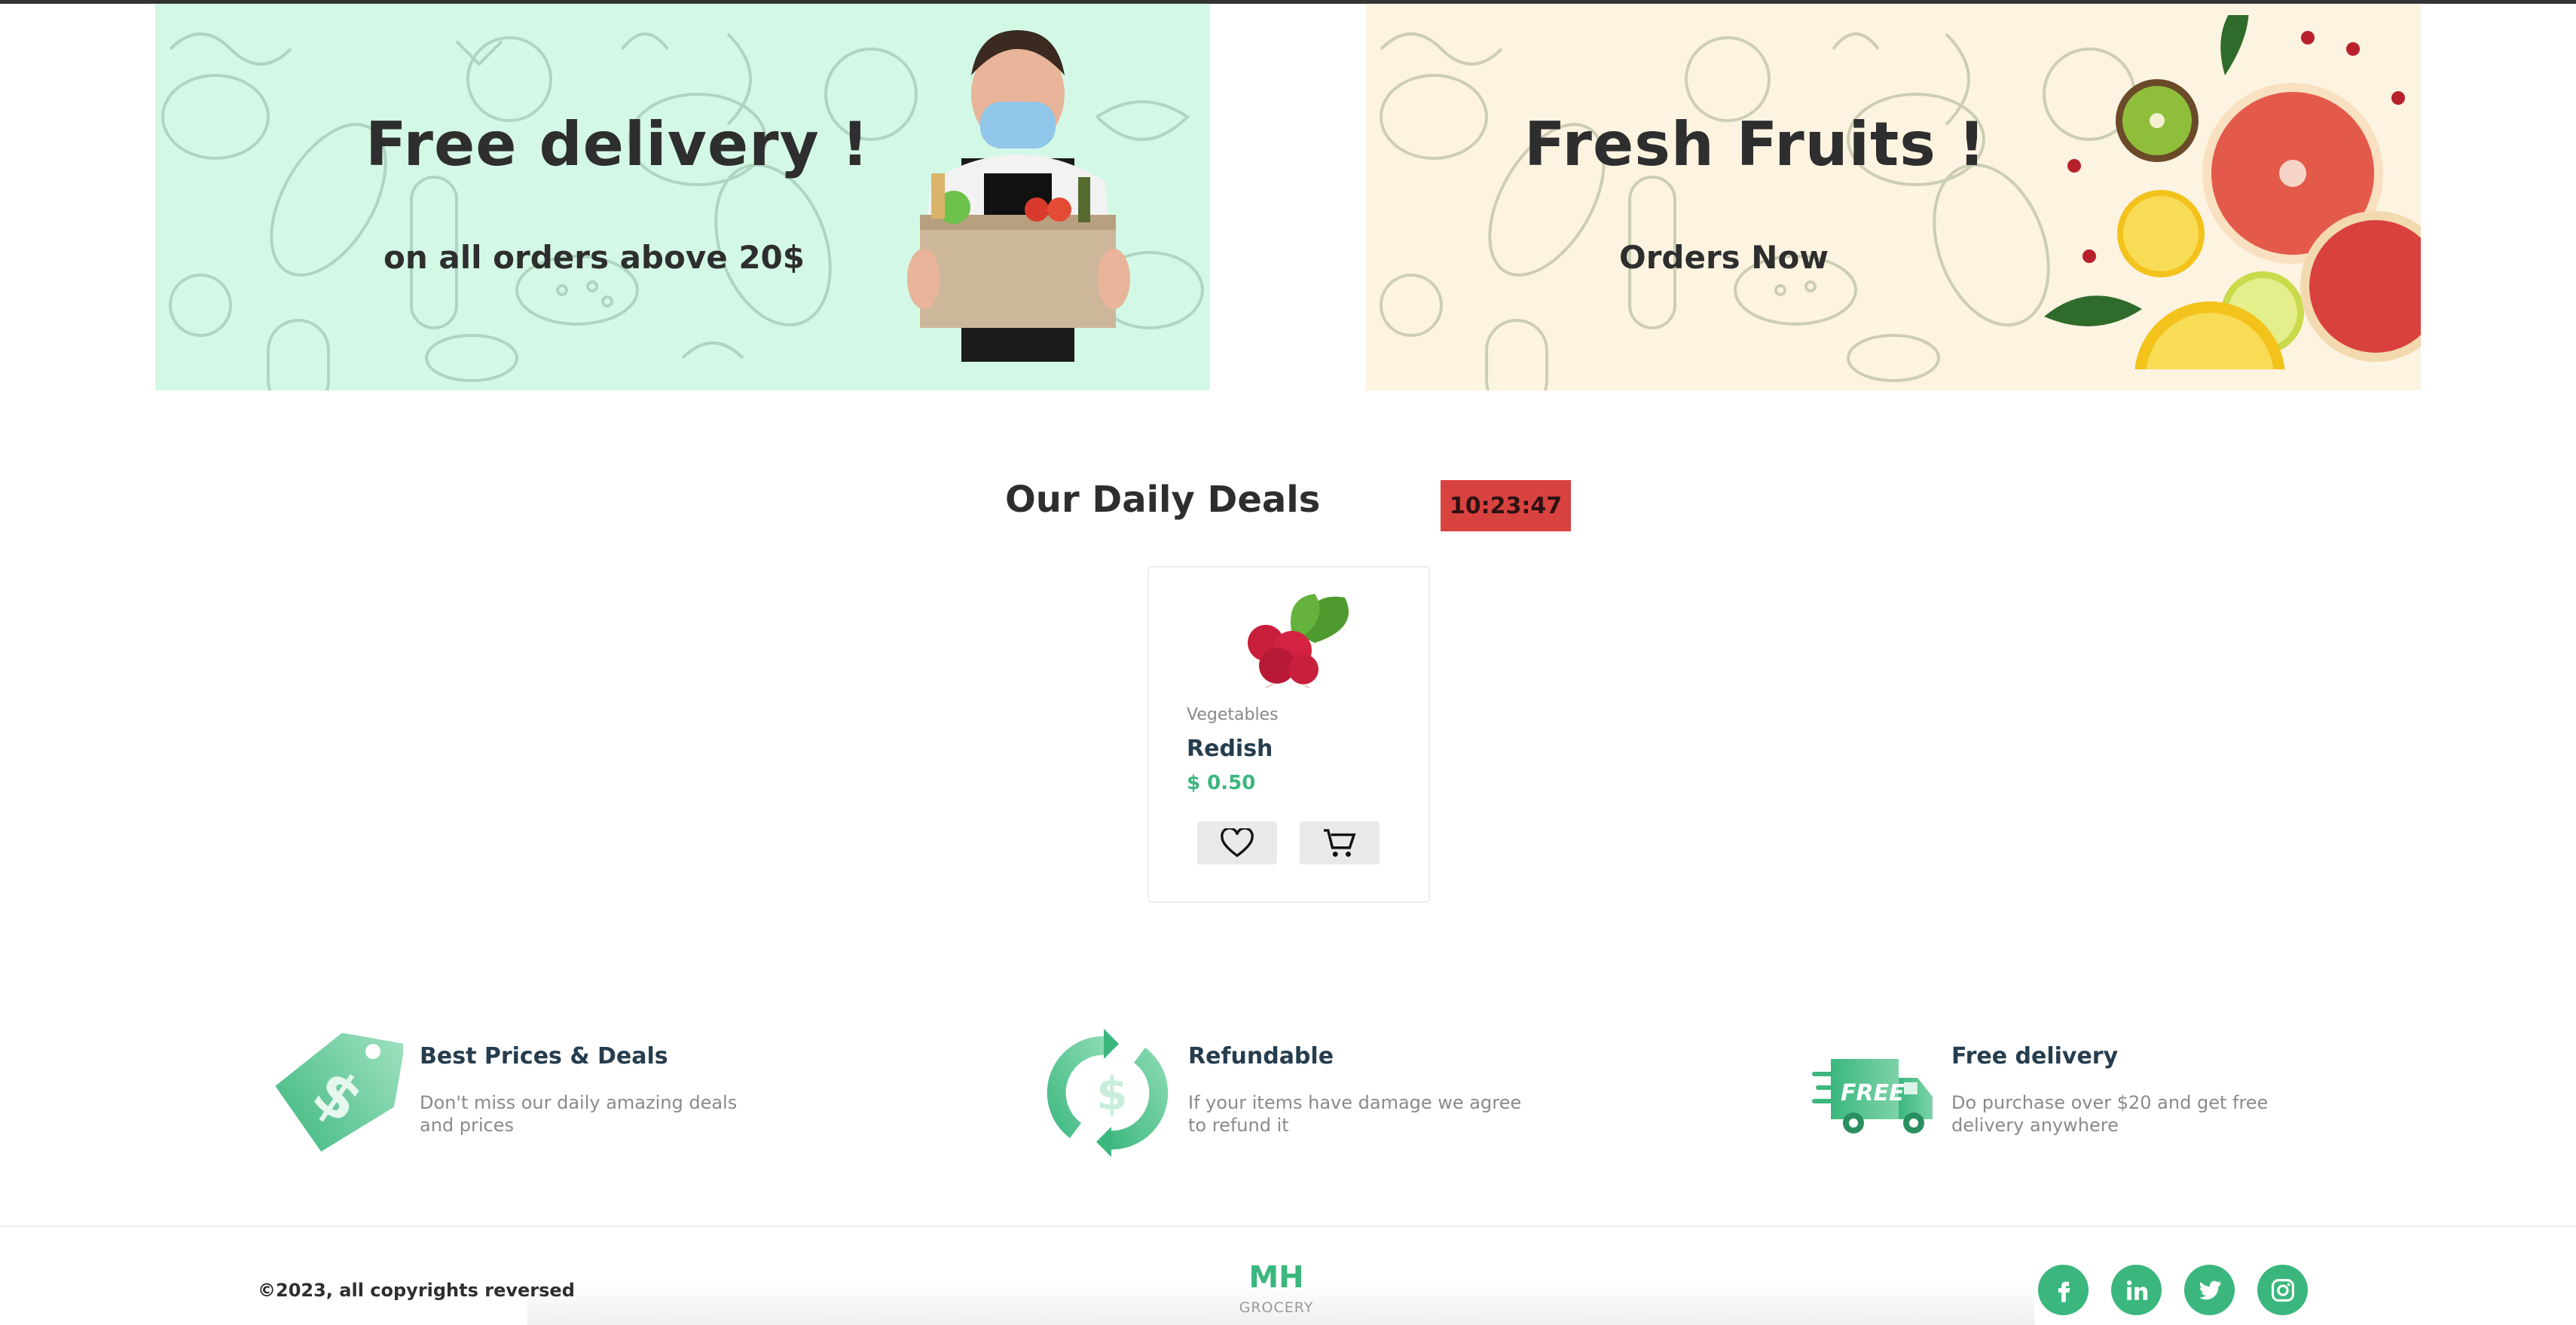 The image size is (2576, 1325). I want to click on footer-logo: MH, so click(1276, 1277).